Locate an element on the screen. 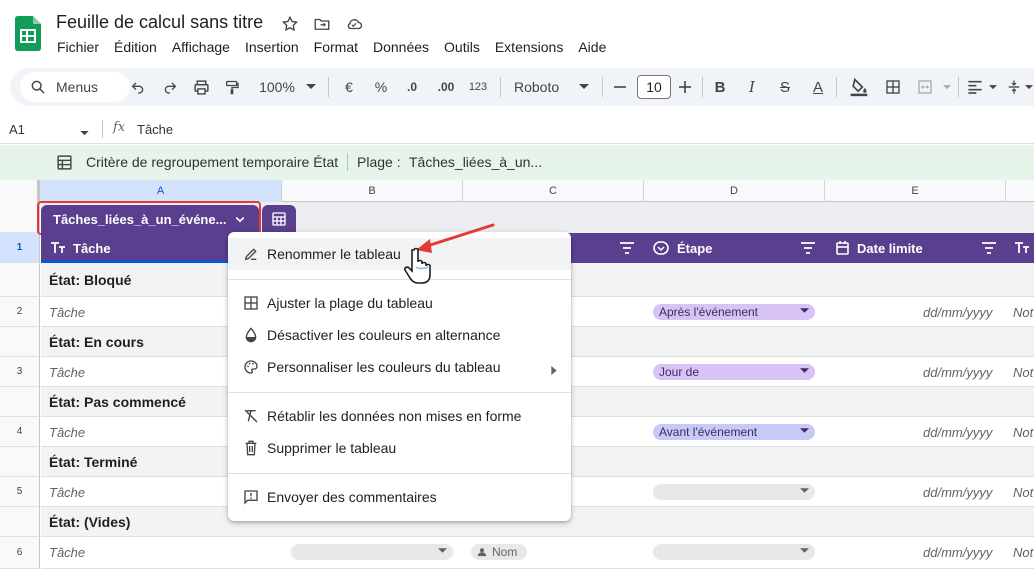 Image resolution: width=1034 pixels, height=569 pixels. header-notes is located at coordinates (1024, 248).